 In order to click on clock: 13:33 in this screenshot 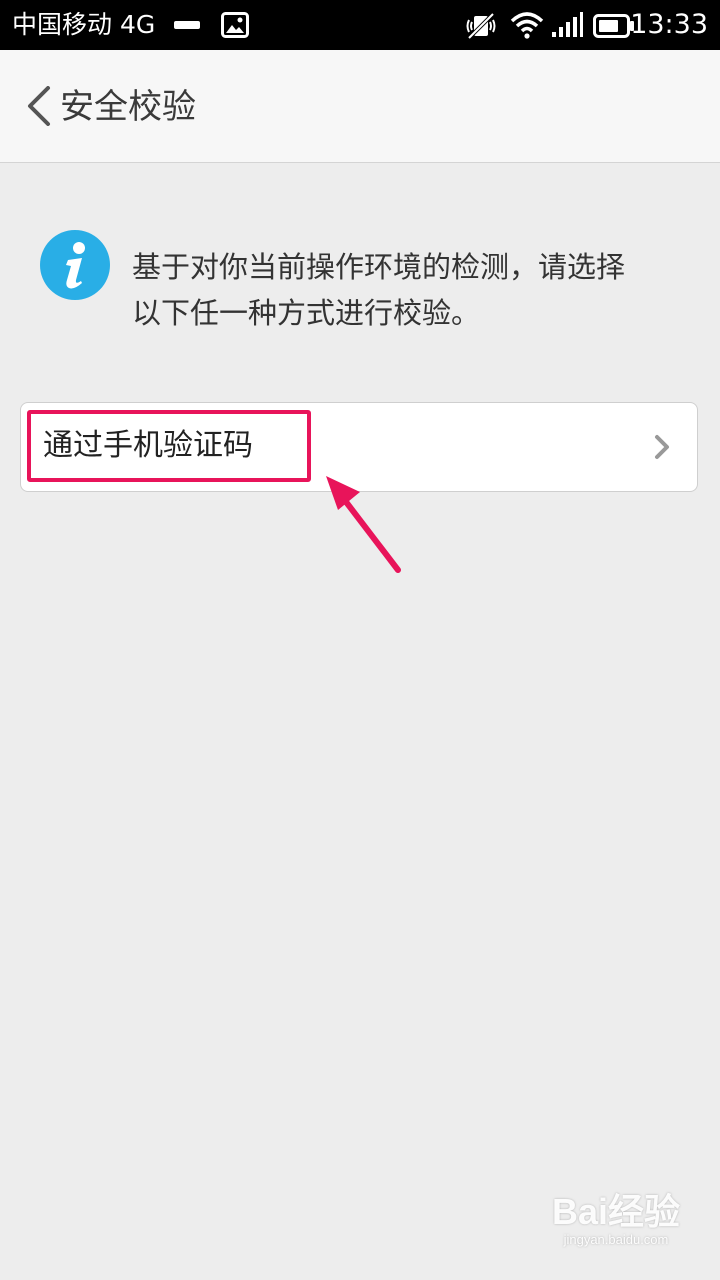, I will do `click(669, 24)`.